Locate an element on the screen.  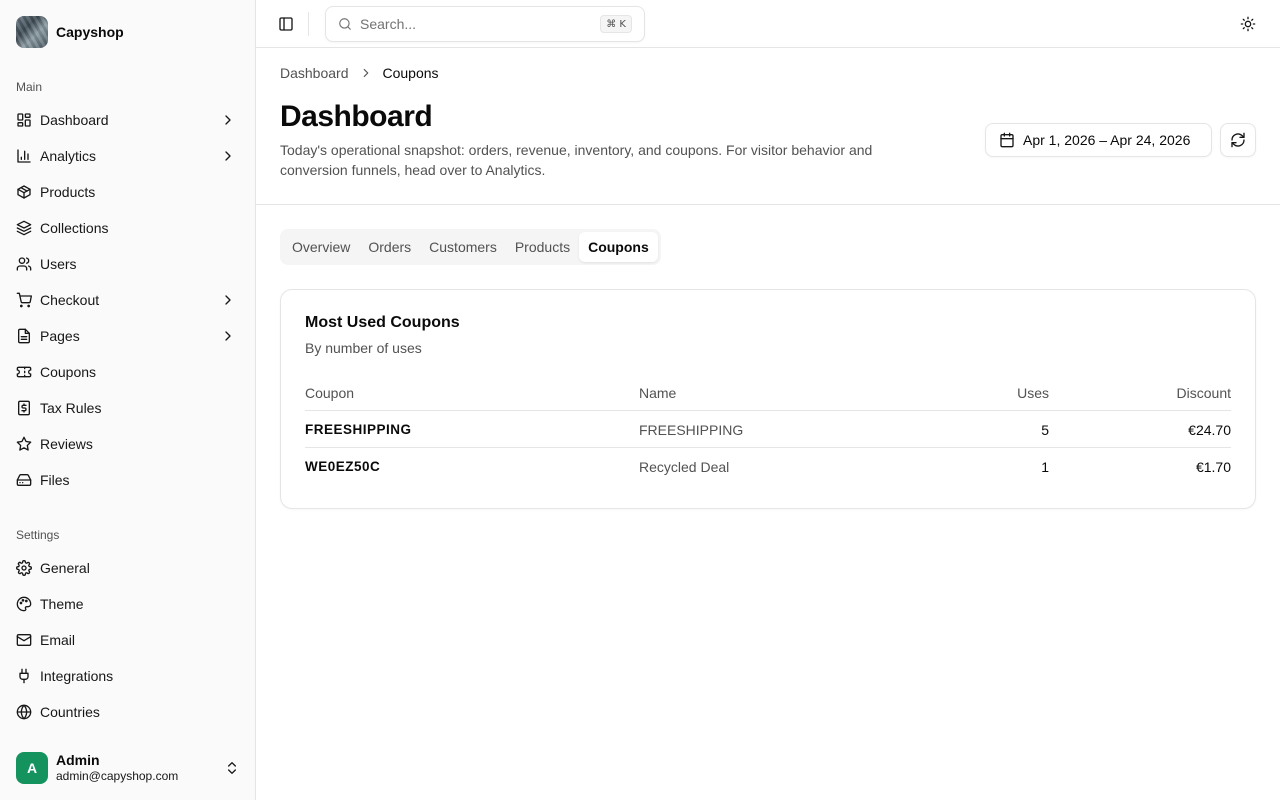
ticket-icon is located at coordinates (24, 372).